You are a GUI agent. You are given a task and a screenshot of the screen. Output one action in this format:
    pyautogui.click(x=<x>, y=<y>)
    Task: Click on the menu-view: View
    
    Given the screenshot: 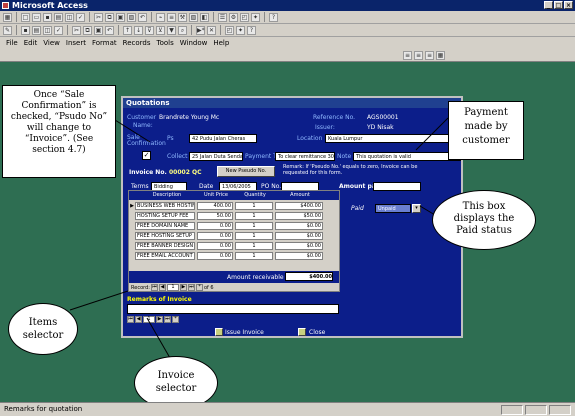 What is the action you would take?
    pyautogui.click(x=51, y=43)
    